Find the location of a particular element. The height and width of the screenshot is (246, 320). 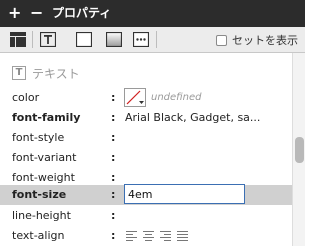

align-justify-icon is located at coordinates (182, 235).